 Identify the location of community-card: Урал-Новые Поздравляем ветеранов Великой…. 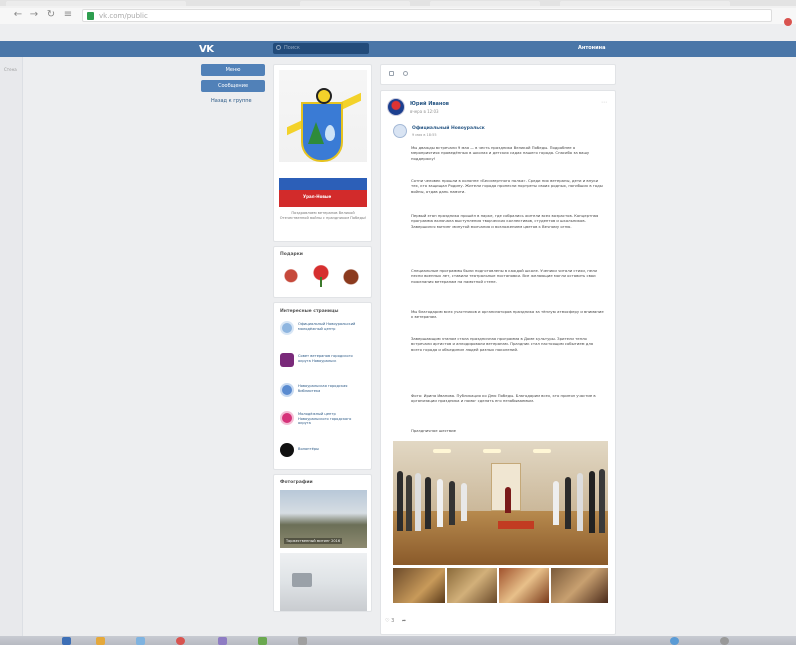
(322, 153).